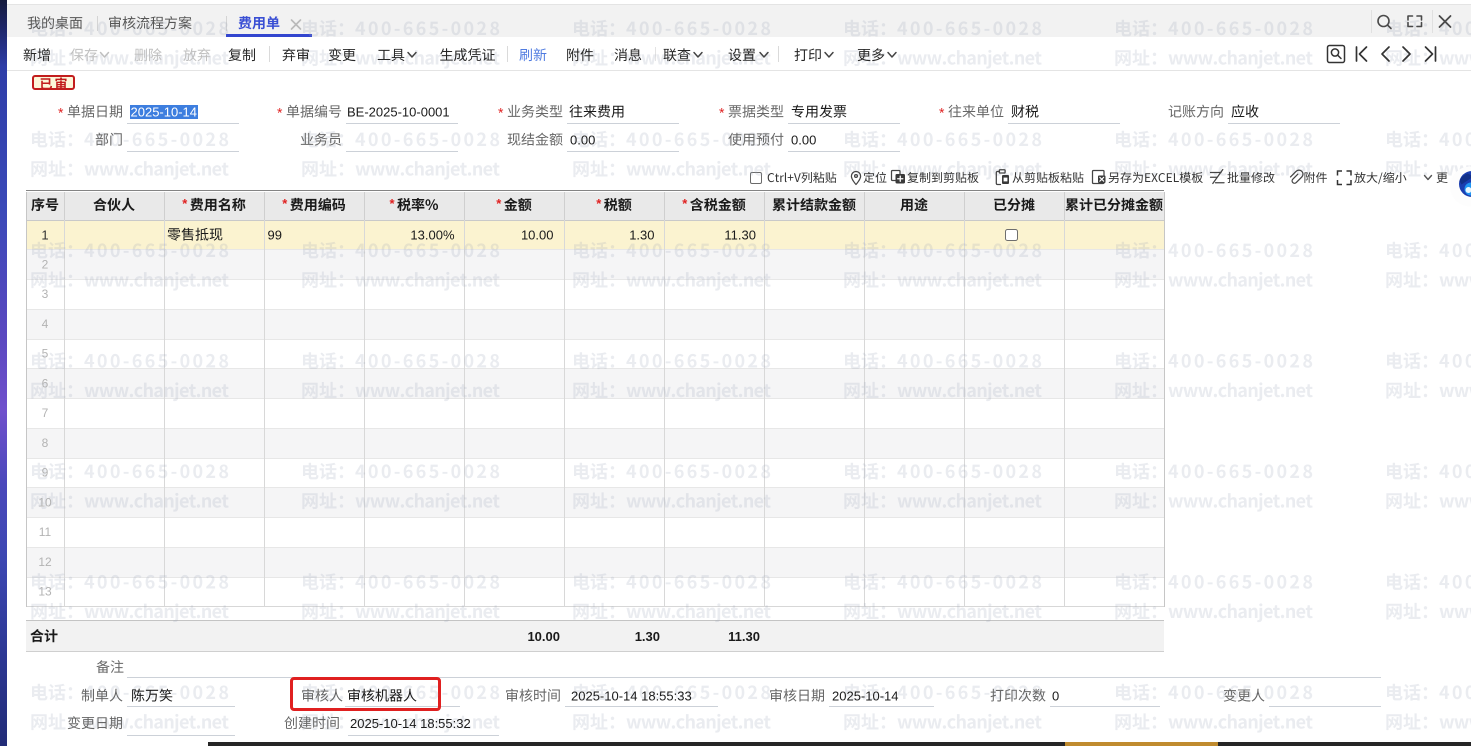 This screenshot has width=1471, height=746. Describe the element at coordinates (45, 532) in the screenshot. I see `svg-text: 11` at that location.